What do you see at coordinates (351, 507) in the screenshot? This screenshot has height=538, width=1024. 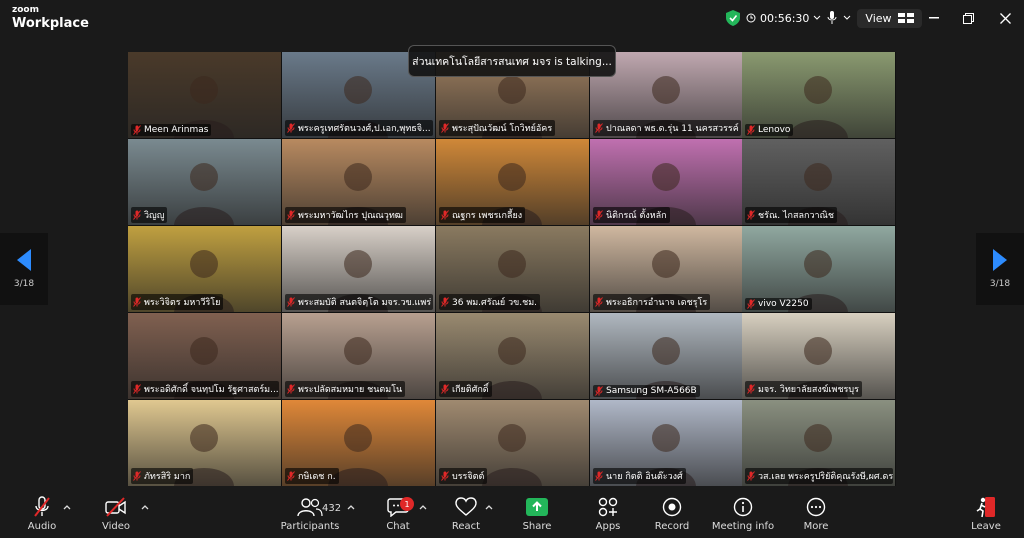 I see `participants-options-chevron-icon` at bounding box center [351, 507].